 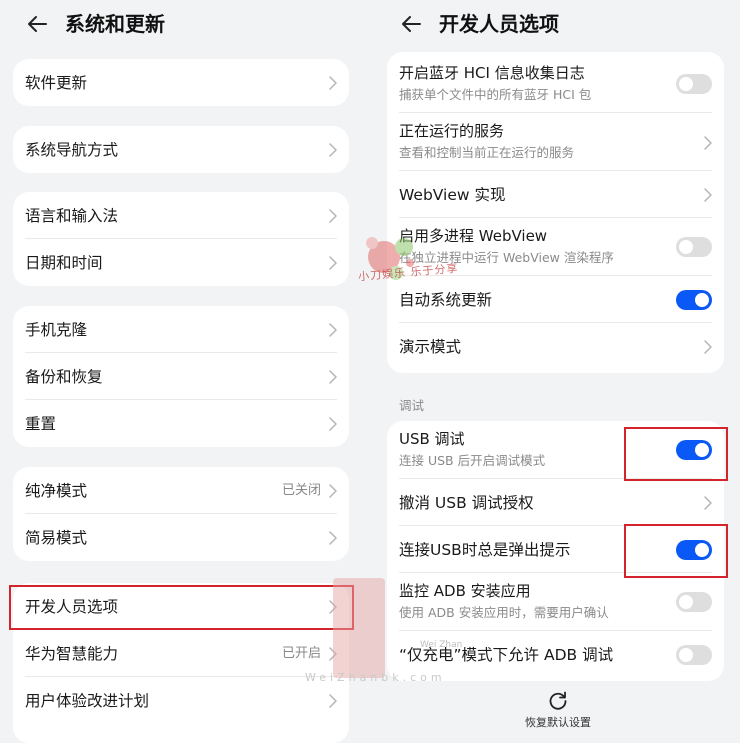 What do you see at coordinates (555, 194) in the screenshot?
I see `list-item-webview-impl: WebView 实现` at bounding box center [555, 194].